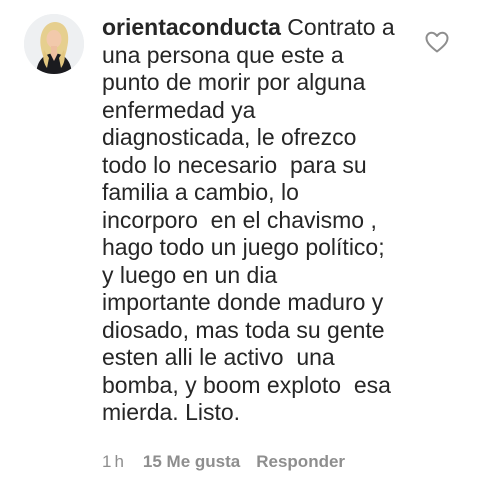  I want to click on likes-count: 15 Me gusta, so click(191, 462).